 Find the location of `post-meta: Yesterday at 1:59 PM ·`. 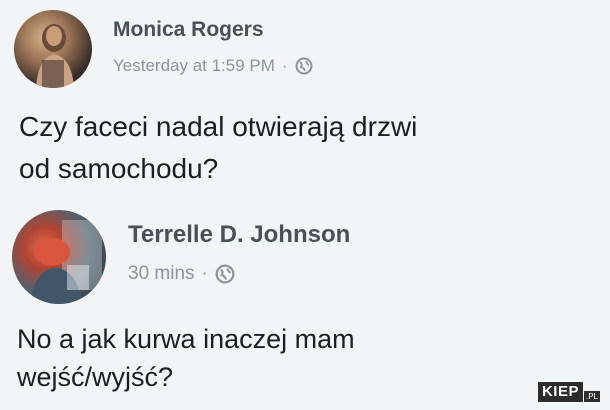

post-meta: Yesterday at 1:59 PM · is located at coordinates (213, 66).